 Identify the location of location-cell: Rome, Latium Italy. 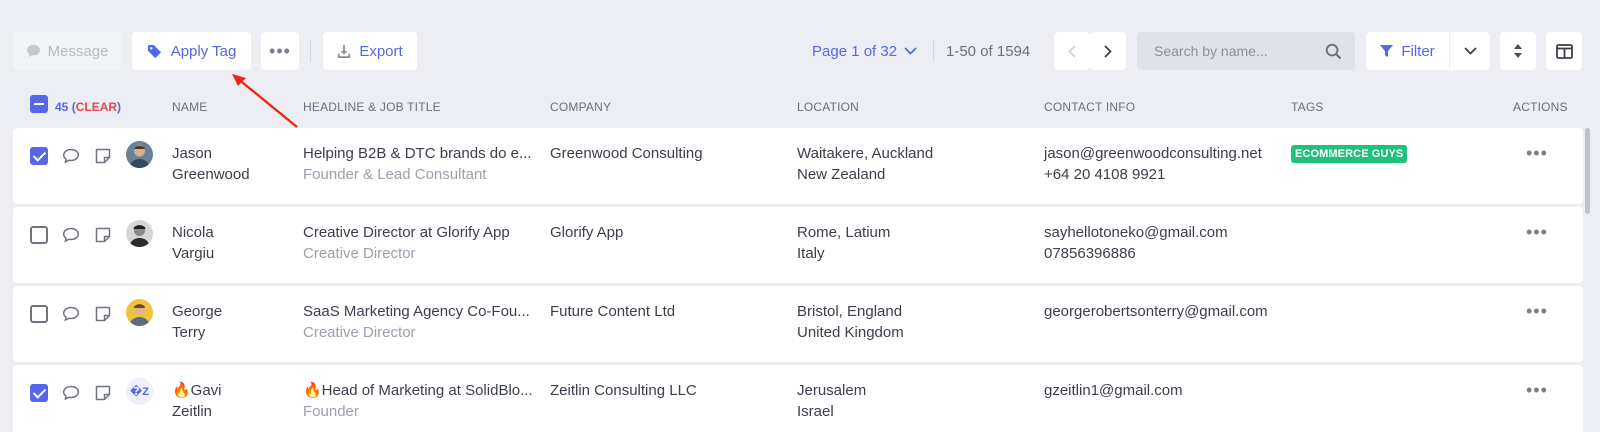
(844, 243).